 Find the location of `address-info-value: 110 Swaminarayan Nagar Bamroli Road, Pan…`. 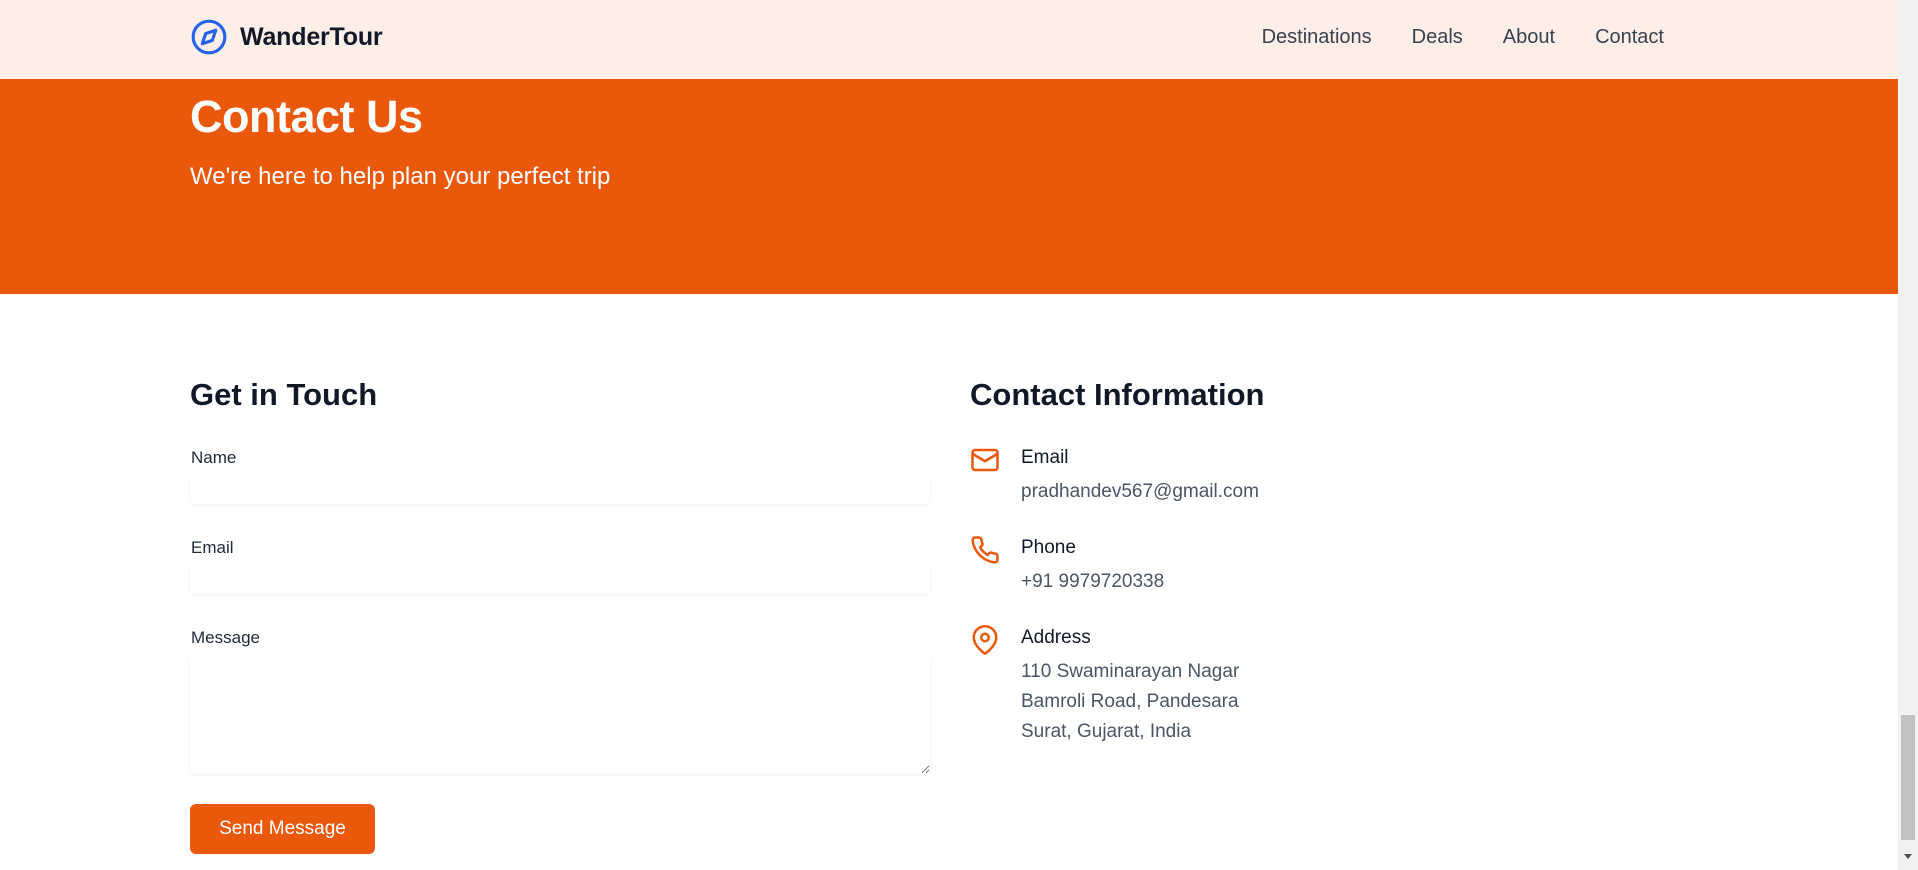

address-info-value: 110 Swaminarayan Nagar Bamroli Road, Pan… is located at coordinates (1130, 702).